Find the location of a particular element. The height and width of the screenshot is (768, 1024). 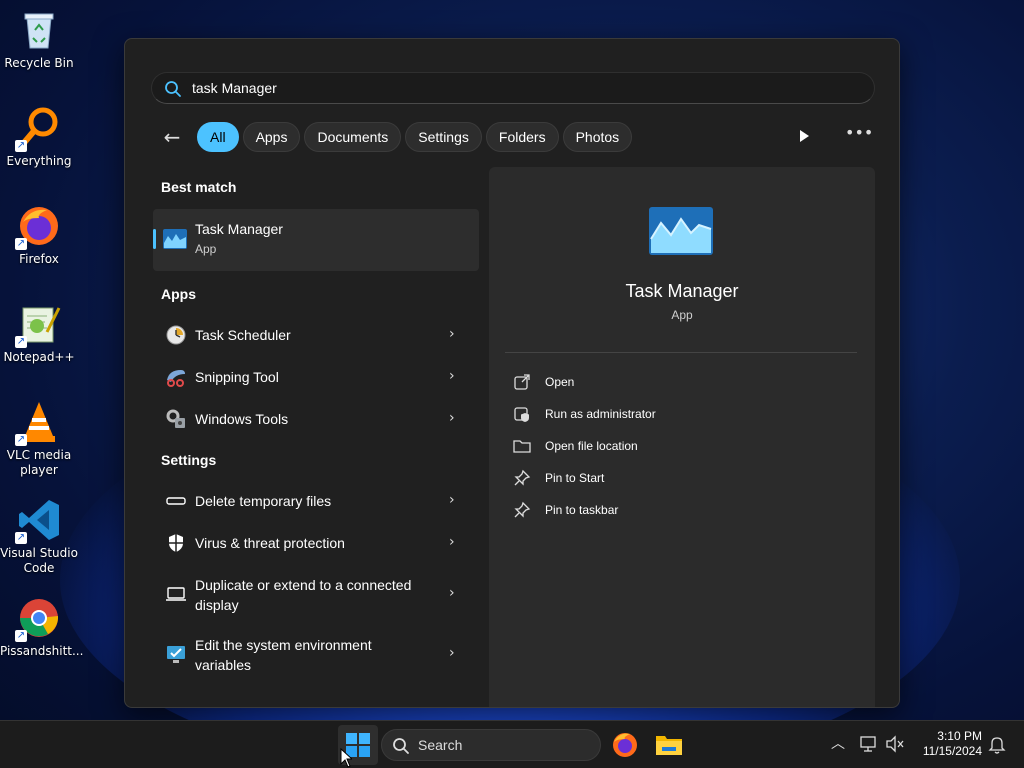

best-match-subtitle: App is located at coordinates (206, 249).